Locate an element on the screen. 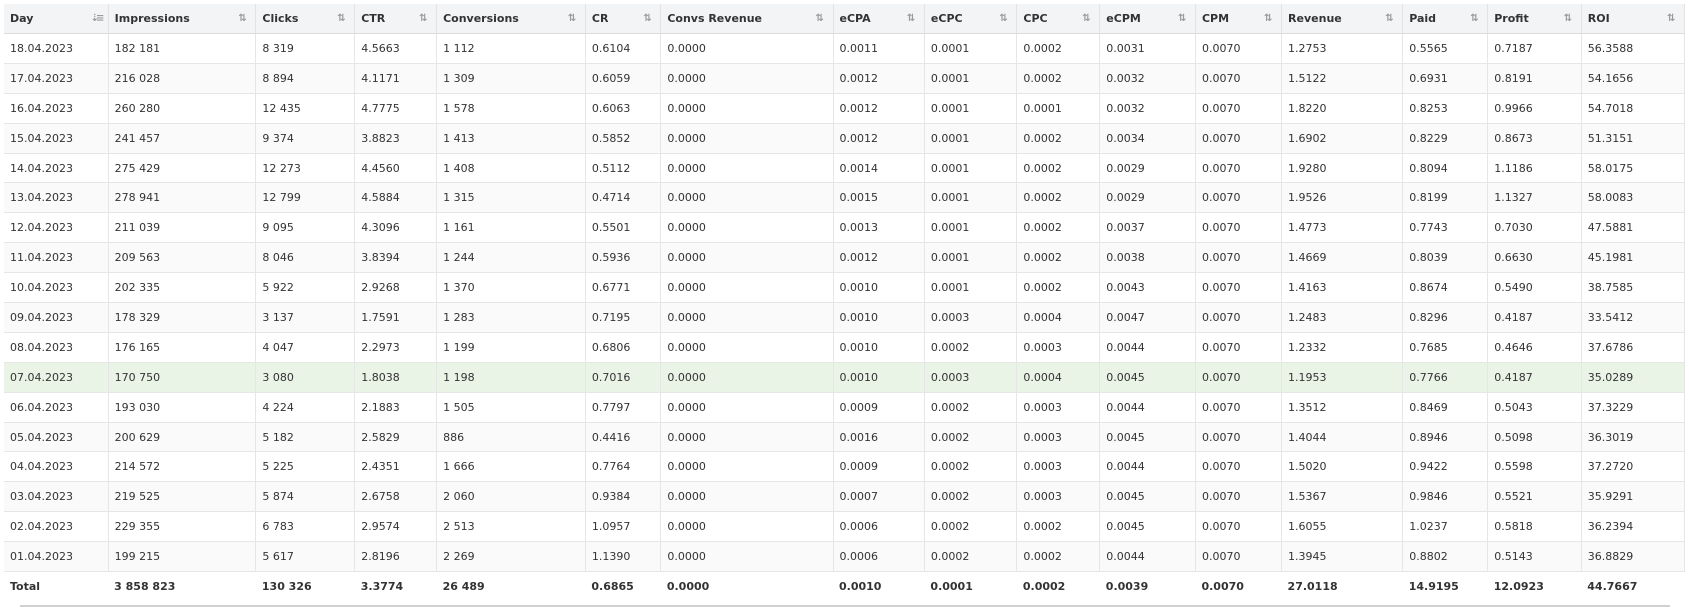 This screenshot has width=1689, height=609. column-header-day: Day ⇣≡ is located at coordinates (56, 19).